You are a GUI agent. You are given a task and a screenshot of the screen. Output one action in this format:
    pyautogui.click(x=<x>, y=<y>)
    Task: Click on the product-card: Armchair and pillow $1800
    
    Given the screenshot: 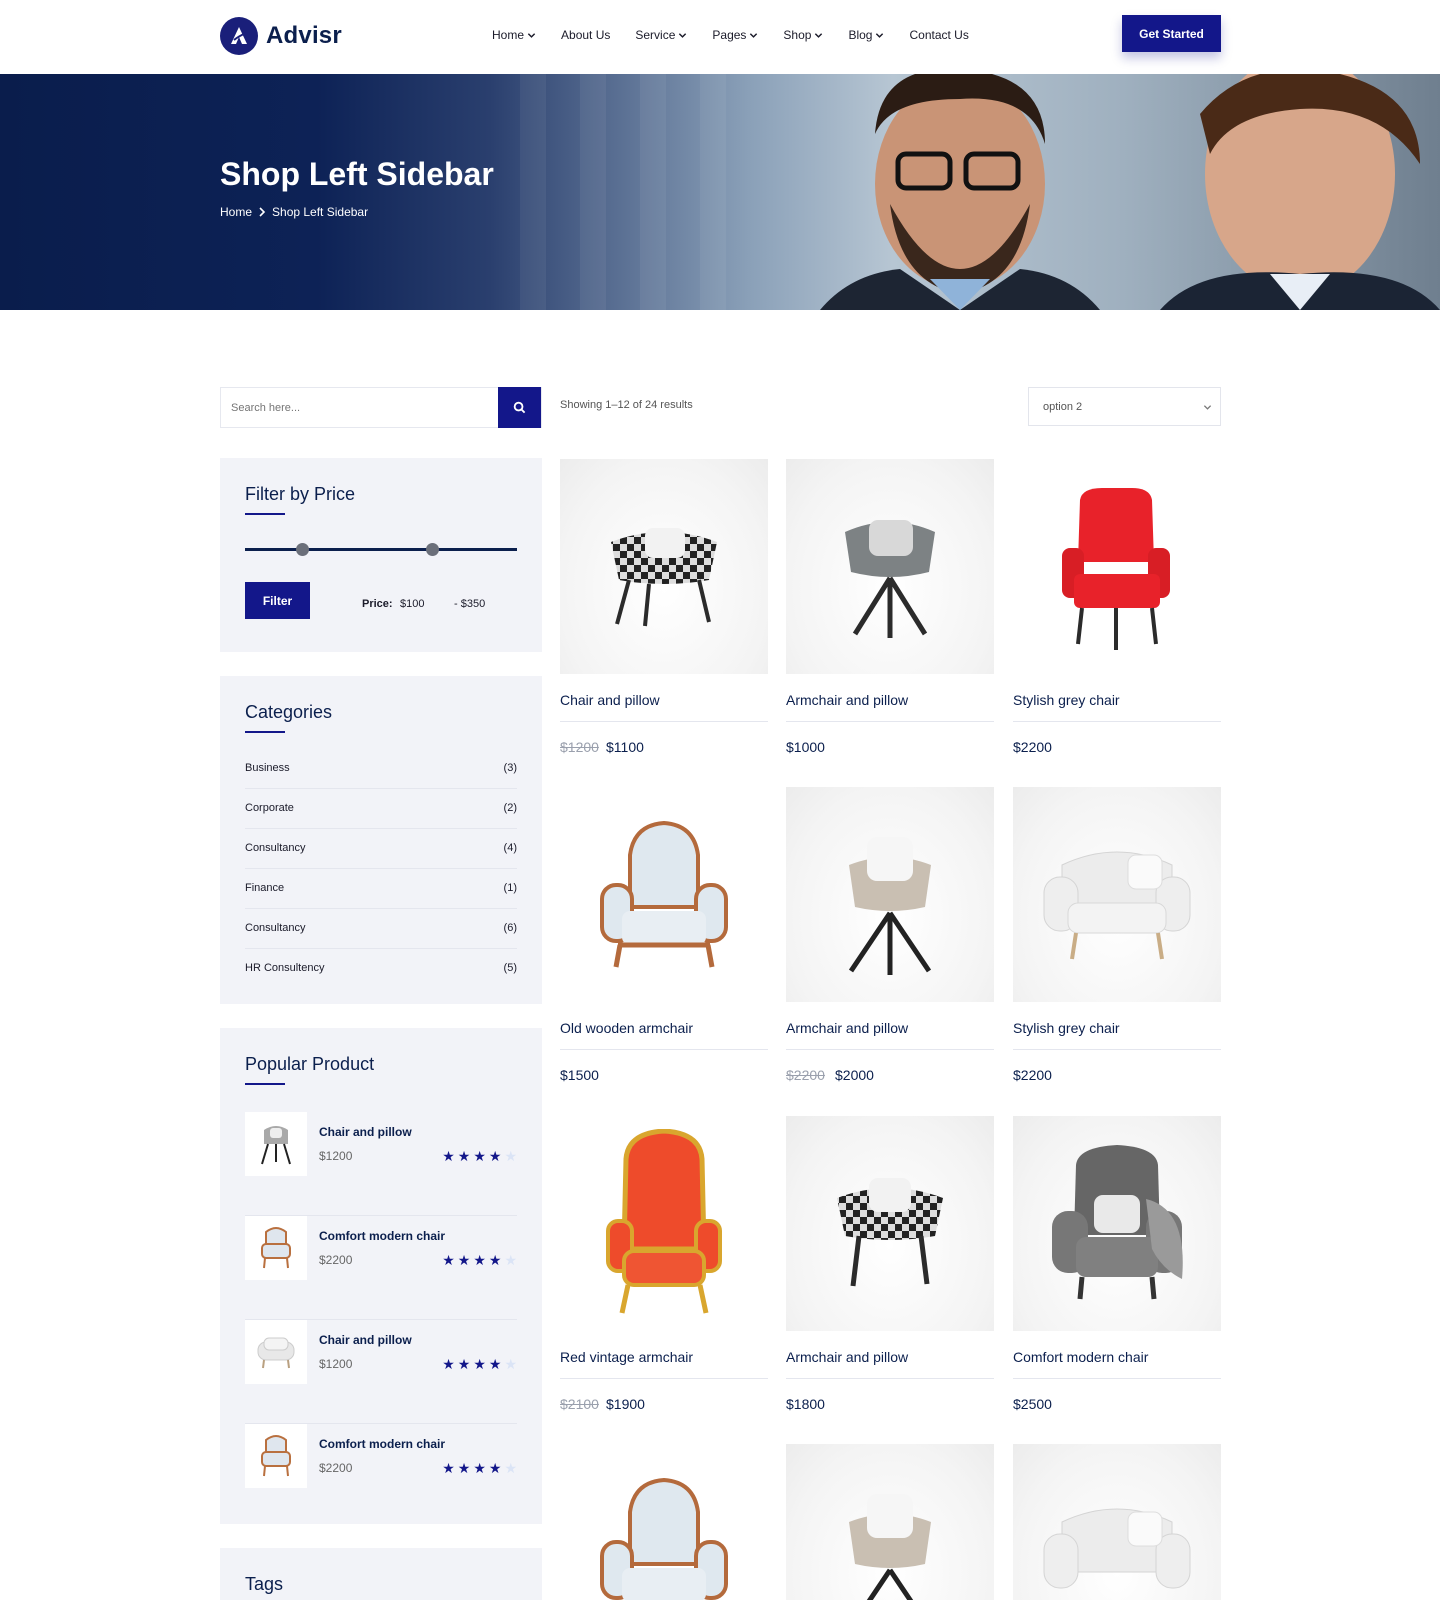 What is the action you would take?
    pyautogui.click(x=890, y=1266)
    